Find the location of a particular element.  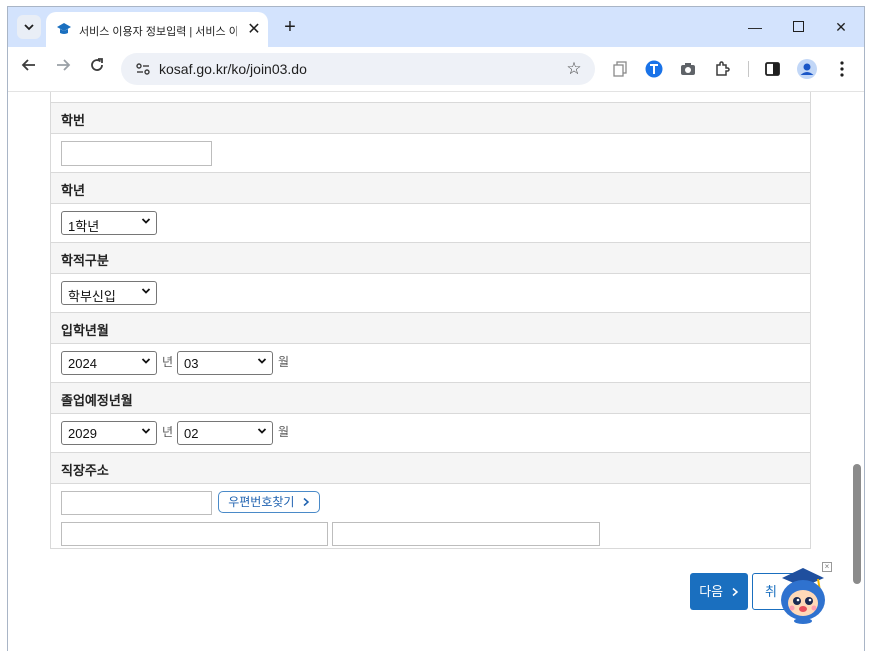

student-id-header: 학번 is located at coordinates (430, 118).